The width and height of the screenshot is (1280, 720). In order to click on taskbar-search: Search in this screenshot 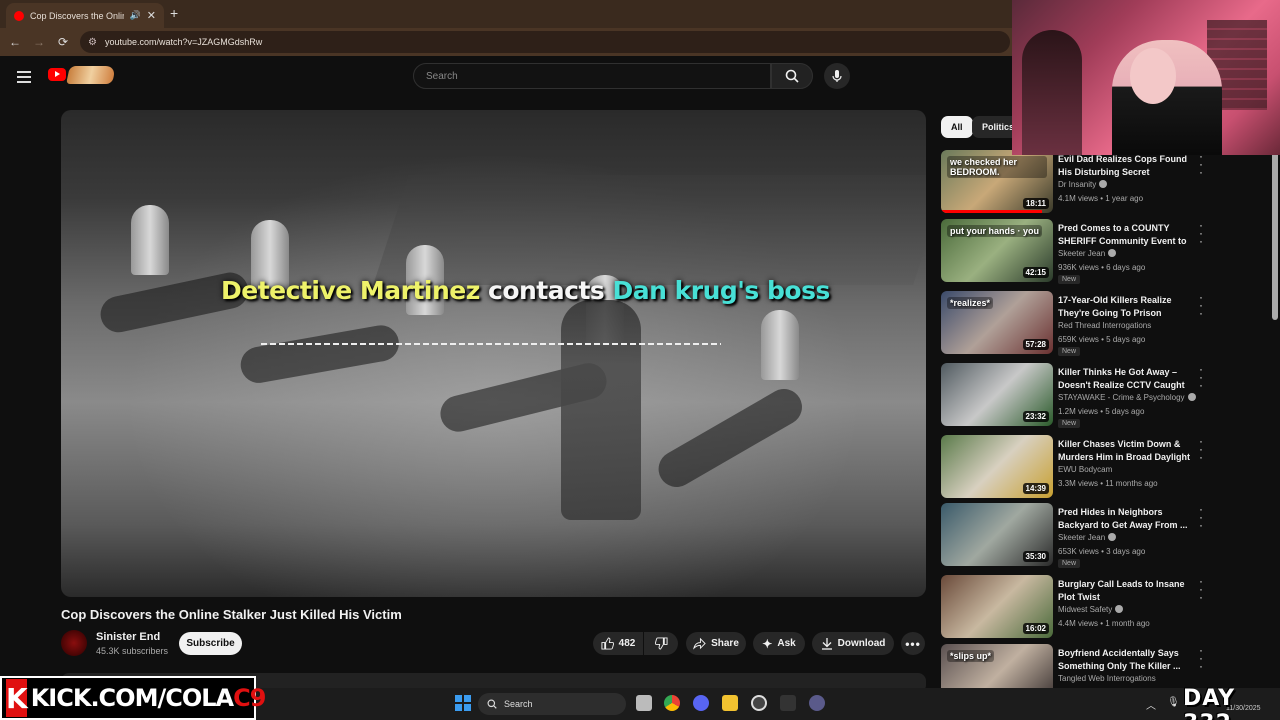, I will do `click(552, 704)`.